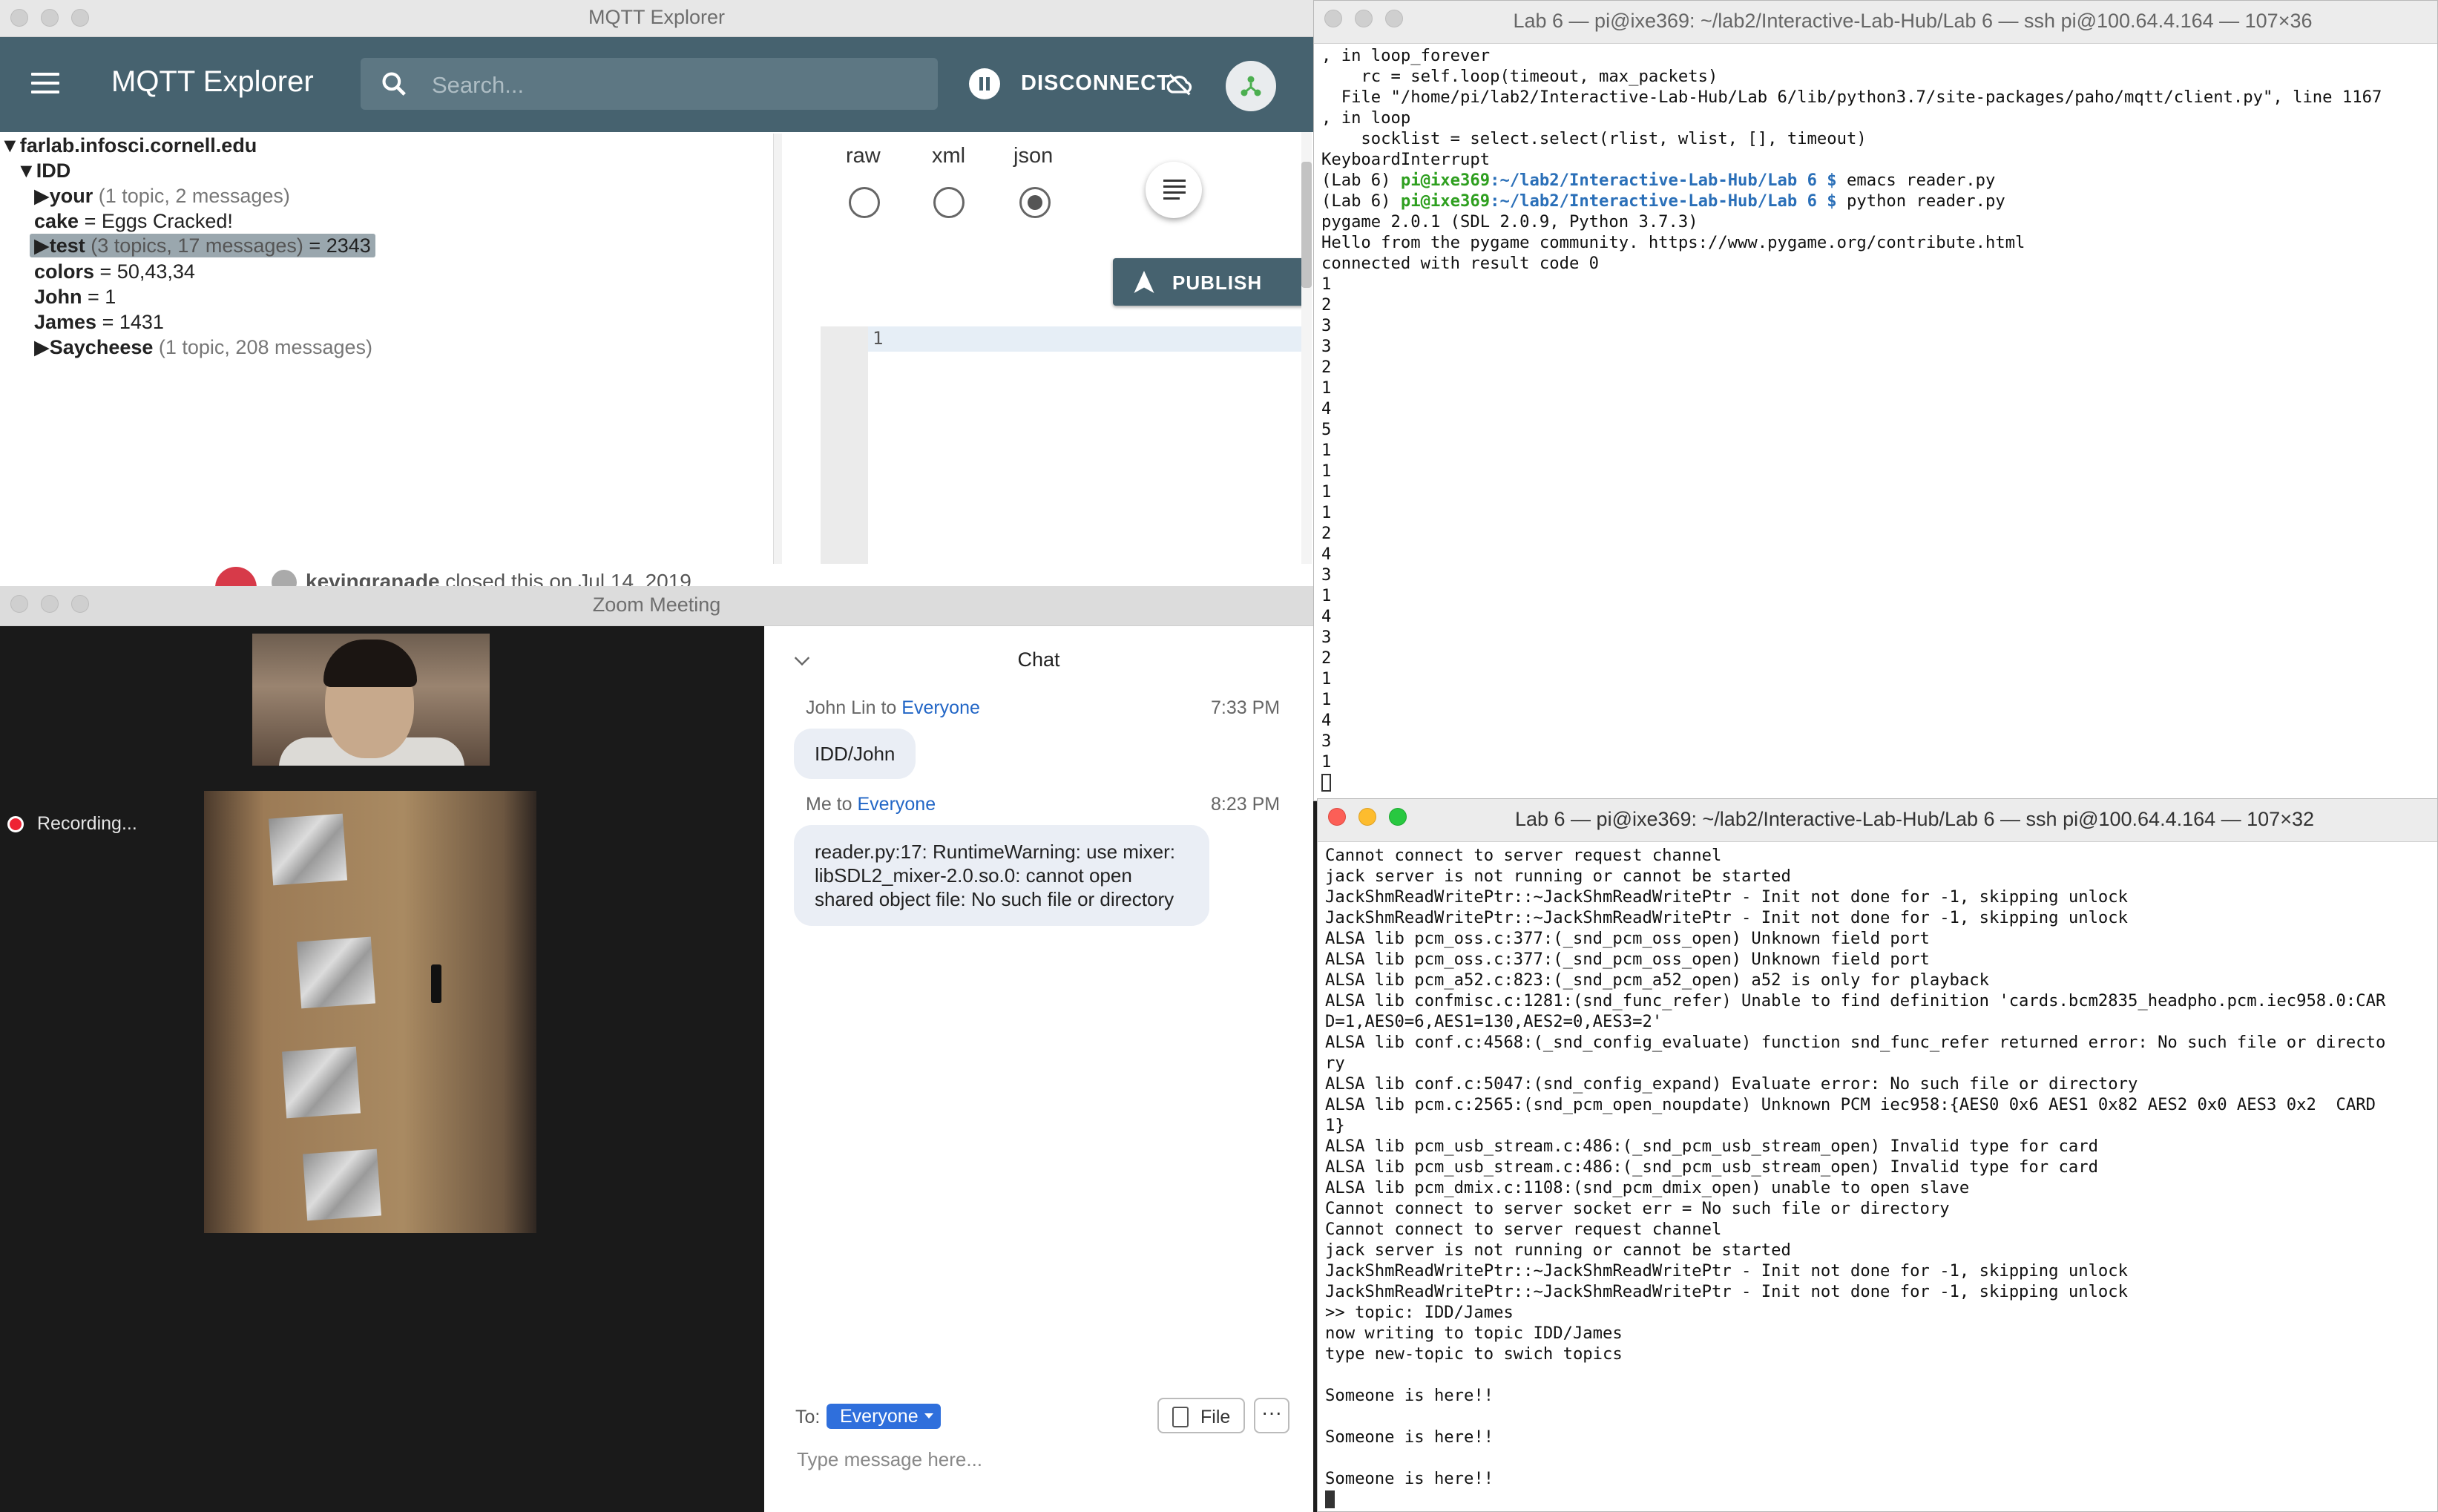 This screenshot has width=2438, height=1512. I want to click on record-icon, so click(15, 824).